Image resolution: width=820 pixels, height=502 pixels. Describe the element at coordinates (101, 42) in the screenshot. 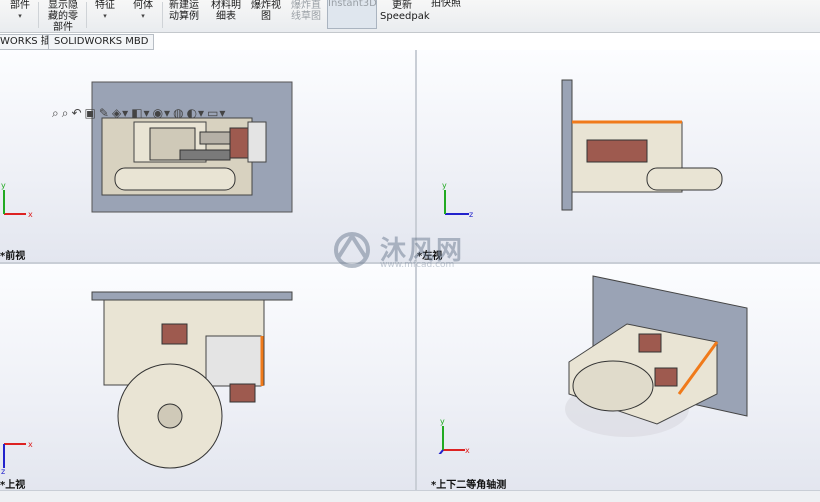

I see `tab-mbd: SOLIDWORKS MBD` at that location.